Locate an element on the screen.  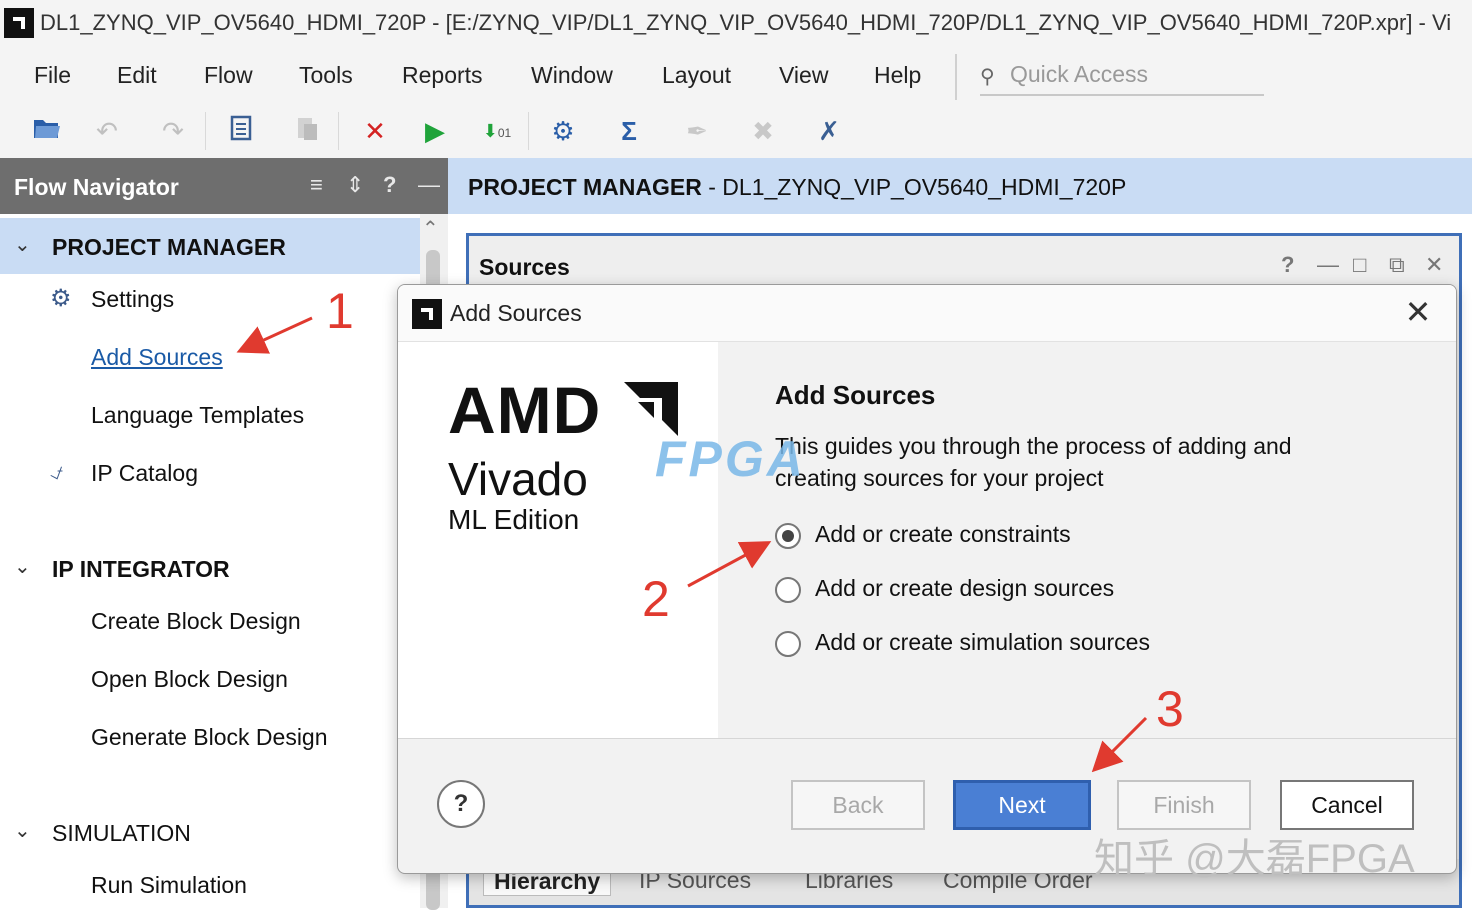
watermark-logo: FPGA is located at coordinates (730, 459).